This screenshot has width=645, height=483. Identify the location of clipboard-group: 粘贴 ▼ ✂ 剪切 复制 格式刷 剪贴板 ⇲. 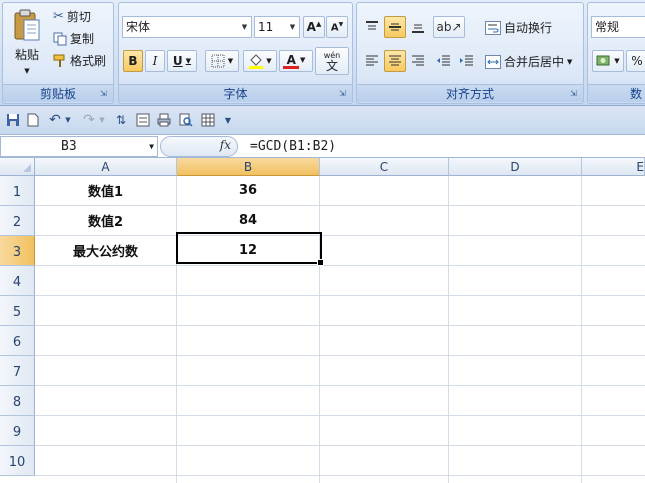
(58, 53).